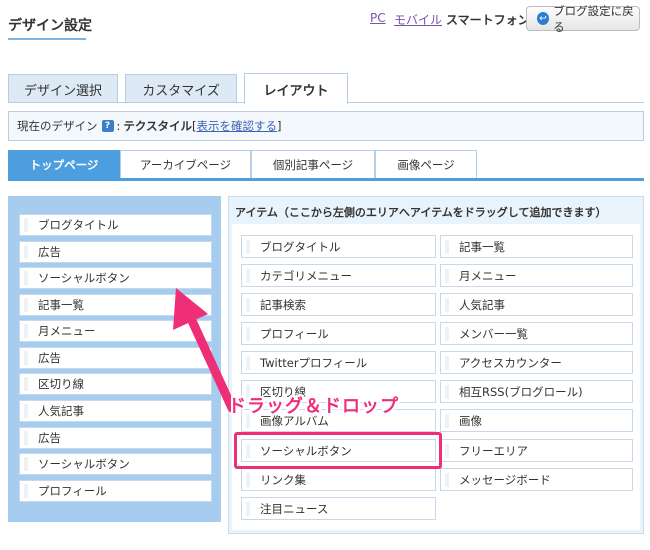  What do you see at coordinates (536, 304) in the screenshot?
I see `item-tile: 人気記事` at bounding box center [536, 304].